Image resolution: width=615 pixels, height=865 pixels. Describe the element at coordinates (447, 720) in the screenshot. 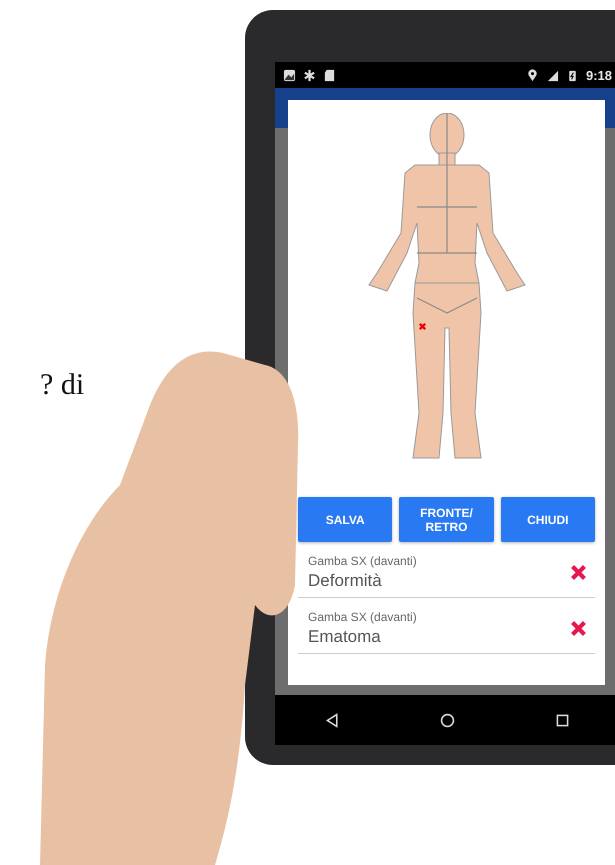

I see `home-icon` at that location.